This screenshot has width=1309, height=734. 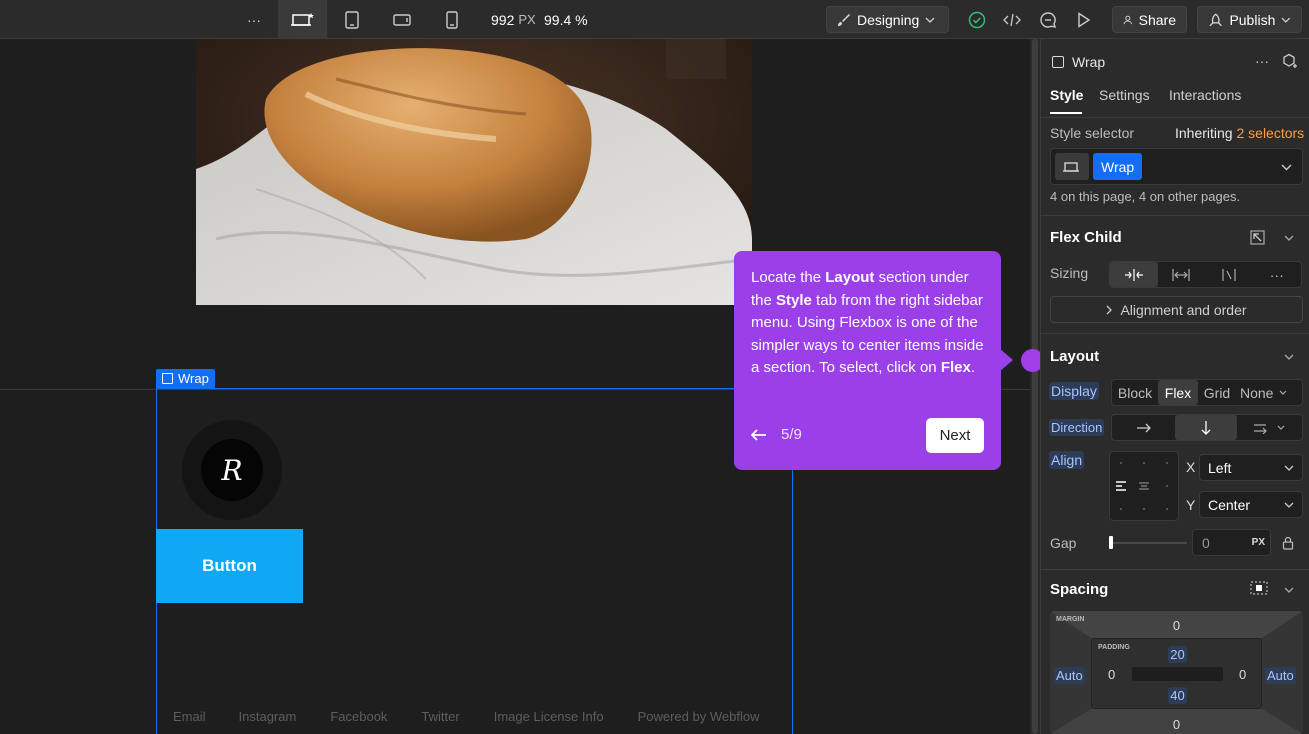 I want to click on canvas-button: Button, so click(x=229, y=566).